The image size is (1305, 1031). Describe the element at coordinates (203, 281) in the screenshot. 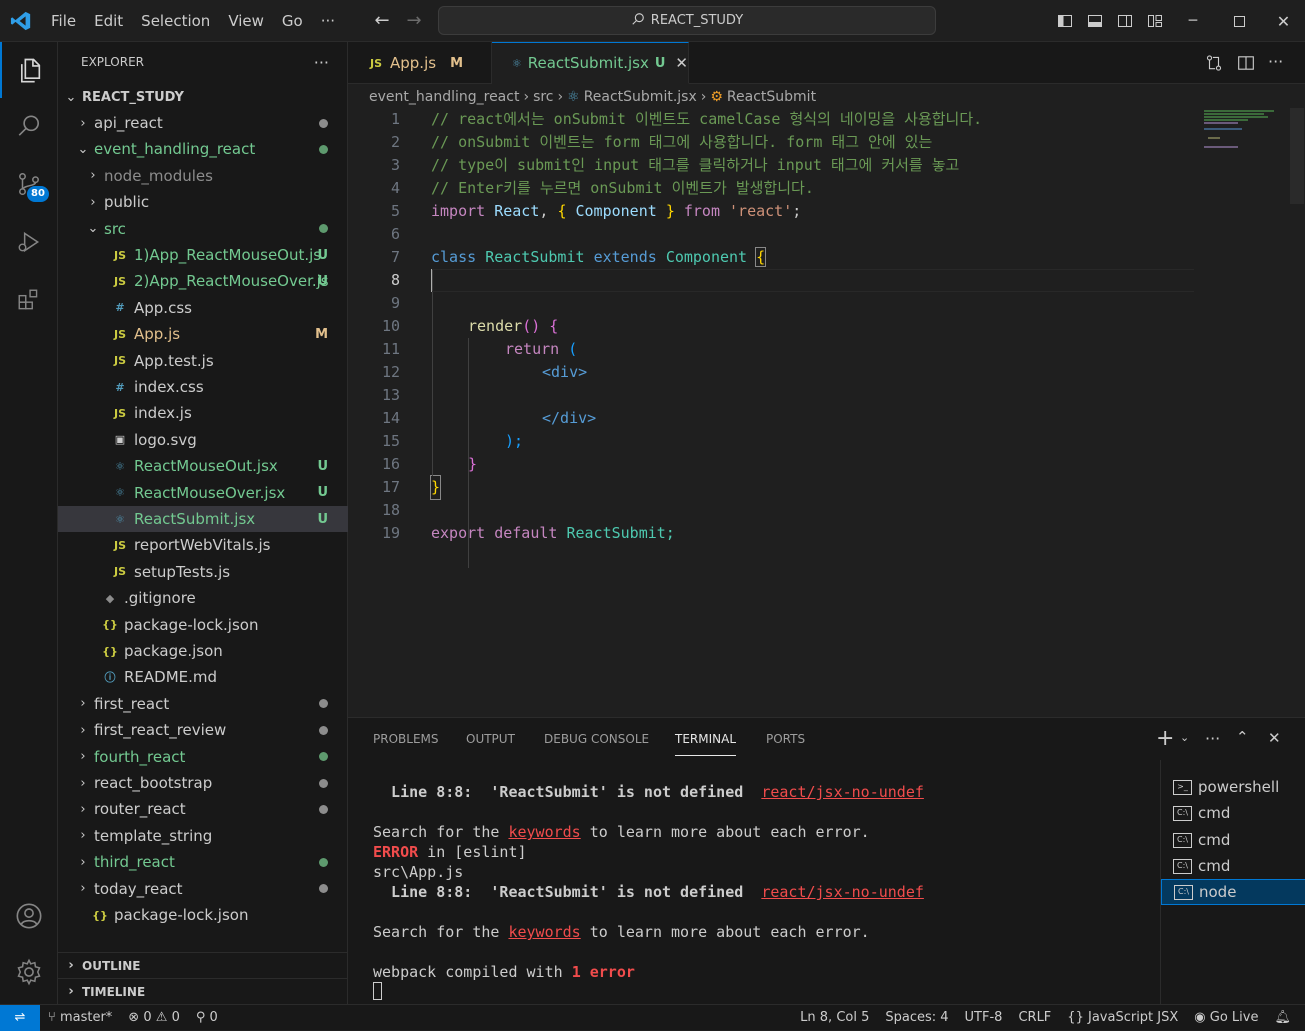

I see `file-item: JS 2)App_ReactMouseOver.js U` at that location.